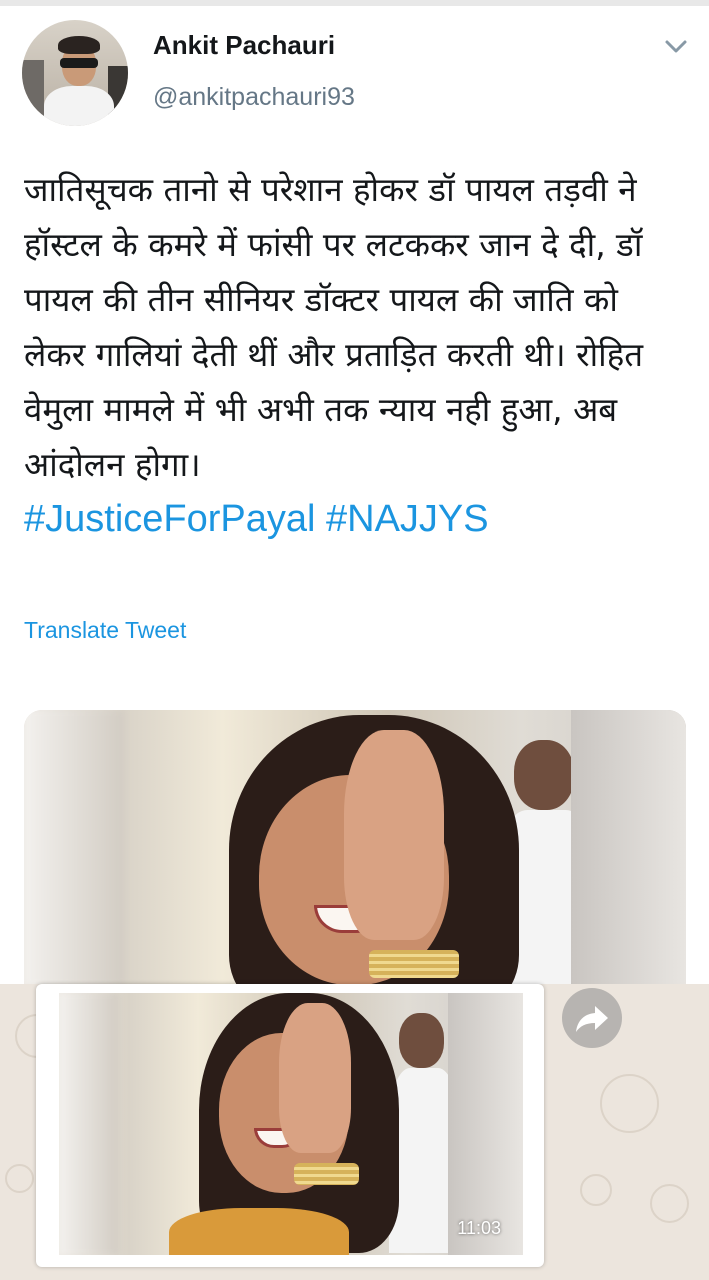 The width and height of the screenshot is (709, 1280). What do you see at coordinates (254, 97) in the screenshot?
I see `author-handle: @ankitpachauri93` at bounding box center [254, 97].